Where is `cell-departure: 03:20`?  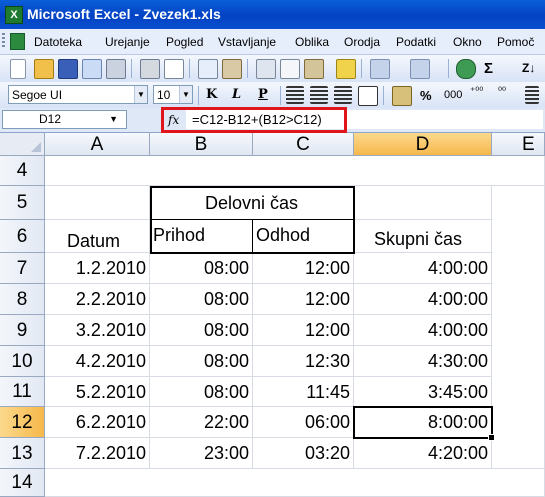
cell-departure: 03:20 is located at coordinates (303, 453).